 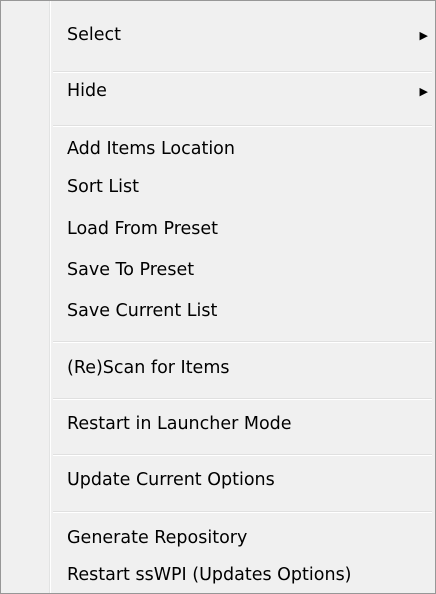 I want to click on menu-item-update-current-options: Update Current Options, so click(x=218, y=480).